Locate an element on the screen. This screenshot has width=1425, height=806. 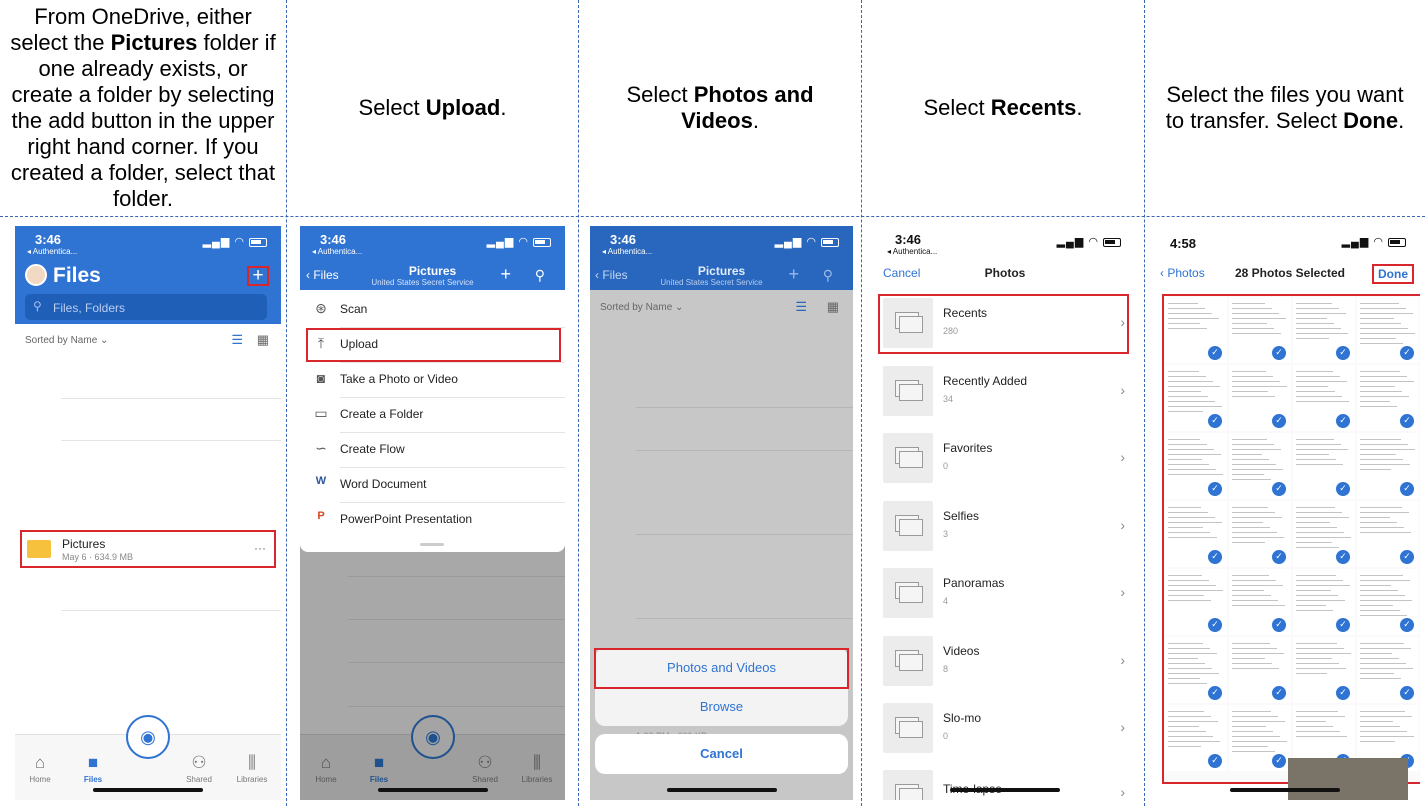
menu-item-word-document: W Word Document is located at coordinates (432, 484).